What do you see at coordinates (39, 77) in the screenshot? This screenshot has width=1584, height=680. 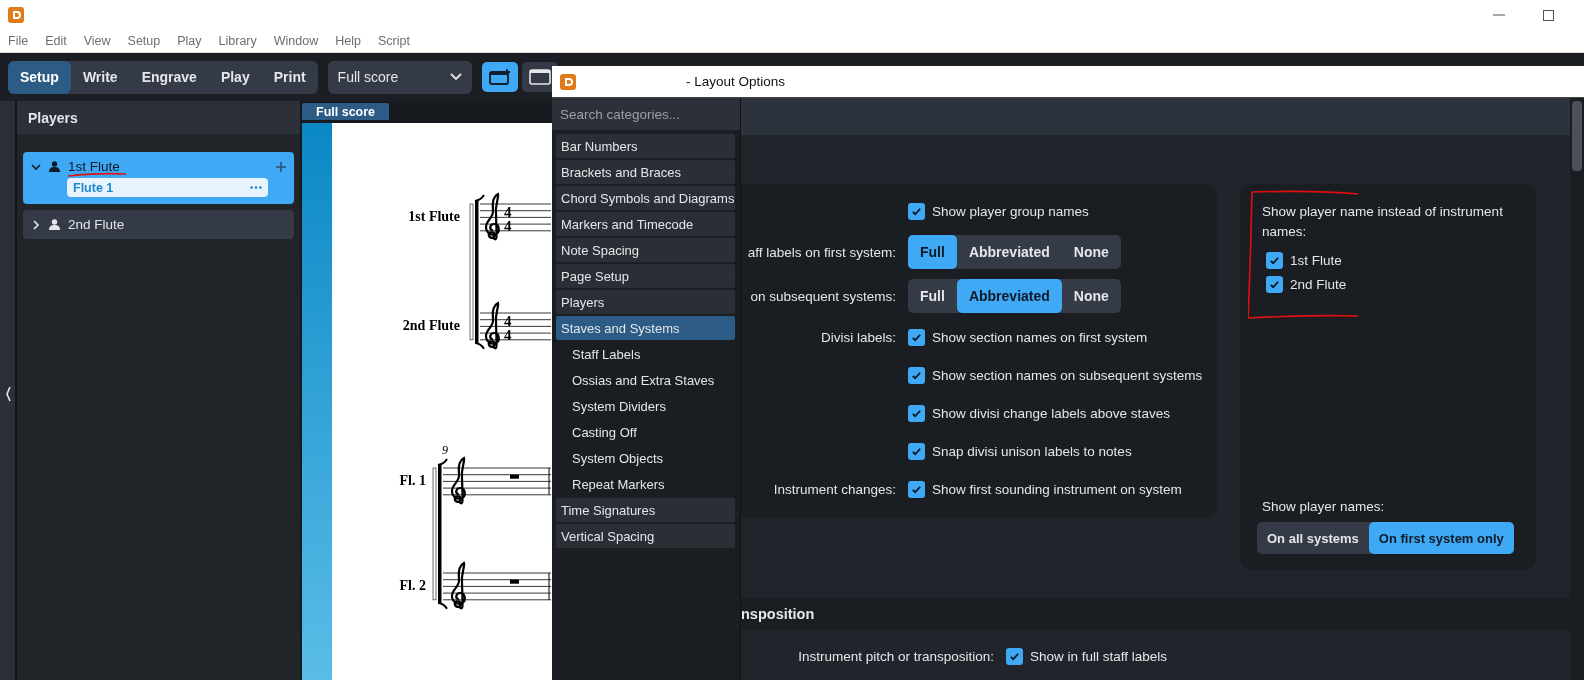 I see `mode-tab: Setup` at bounding box center [39, 77].